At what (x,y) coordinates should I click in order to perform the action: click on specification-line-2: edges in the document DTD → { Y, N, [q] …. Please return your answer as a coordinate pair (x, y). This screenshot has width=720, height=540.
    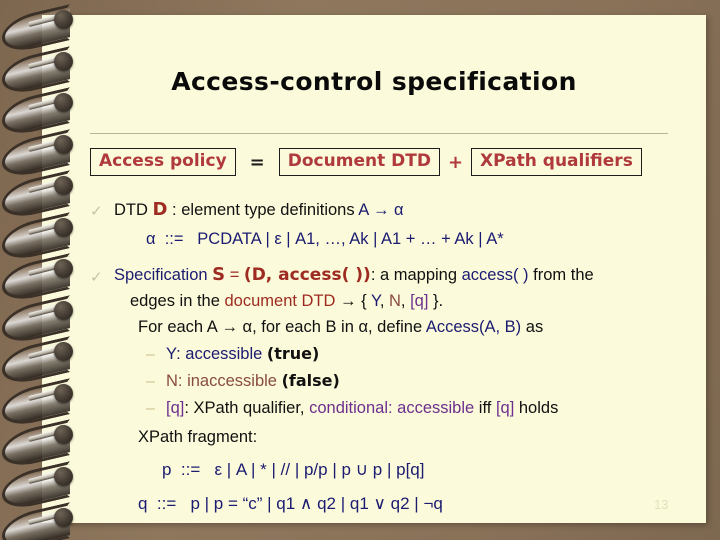
    Looking at the image, I should click on (286, 301).